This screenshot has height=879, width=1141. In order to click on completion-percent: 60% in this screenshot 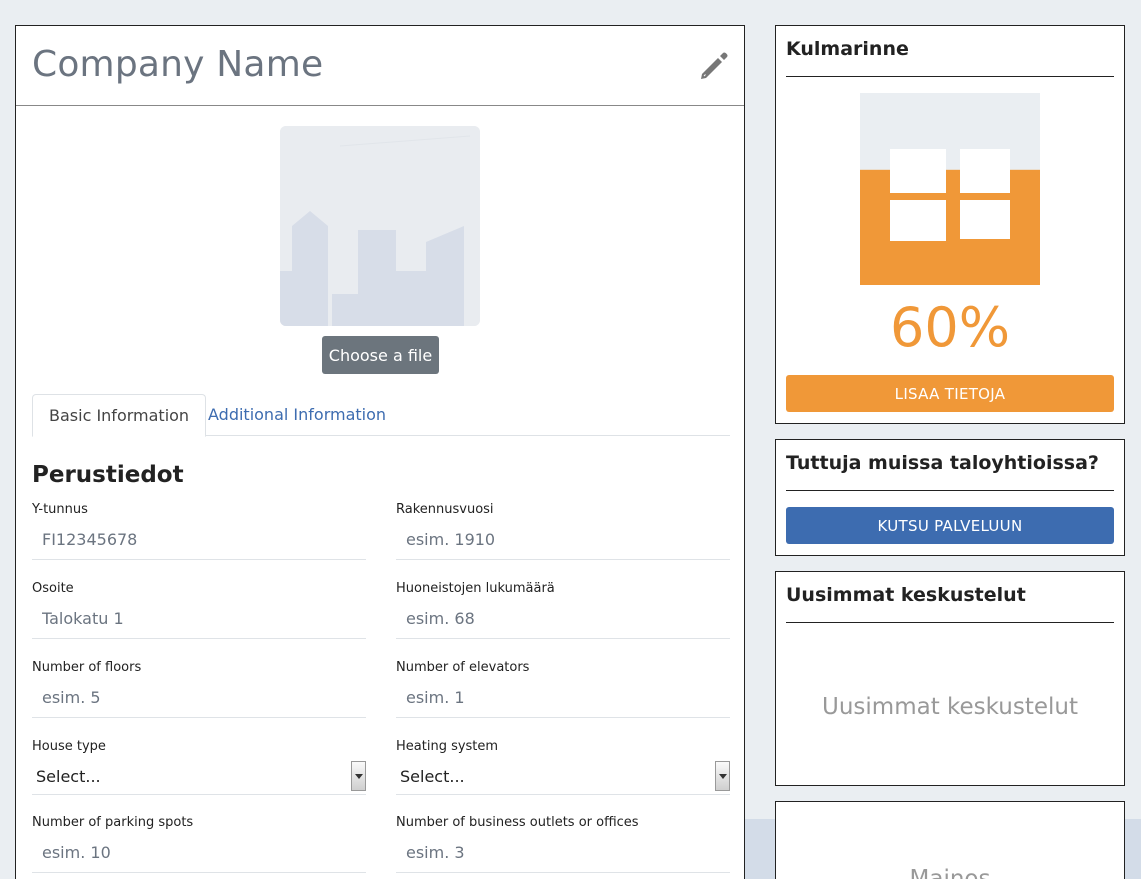, I will do `click(950, 327)`.